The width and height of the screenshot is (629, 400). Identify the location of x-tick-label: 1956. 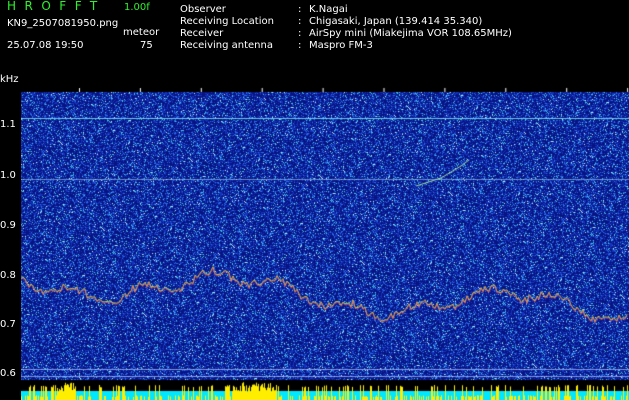
(372, 85).